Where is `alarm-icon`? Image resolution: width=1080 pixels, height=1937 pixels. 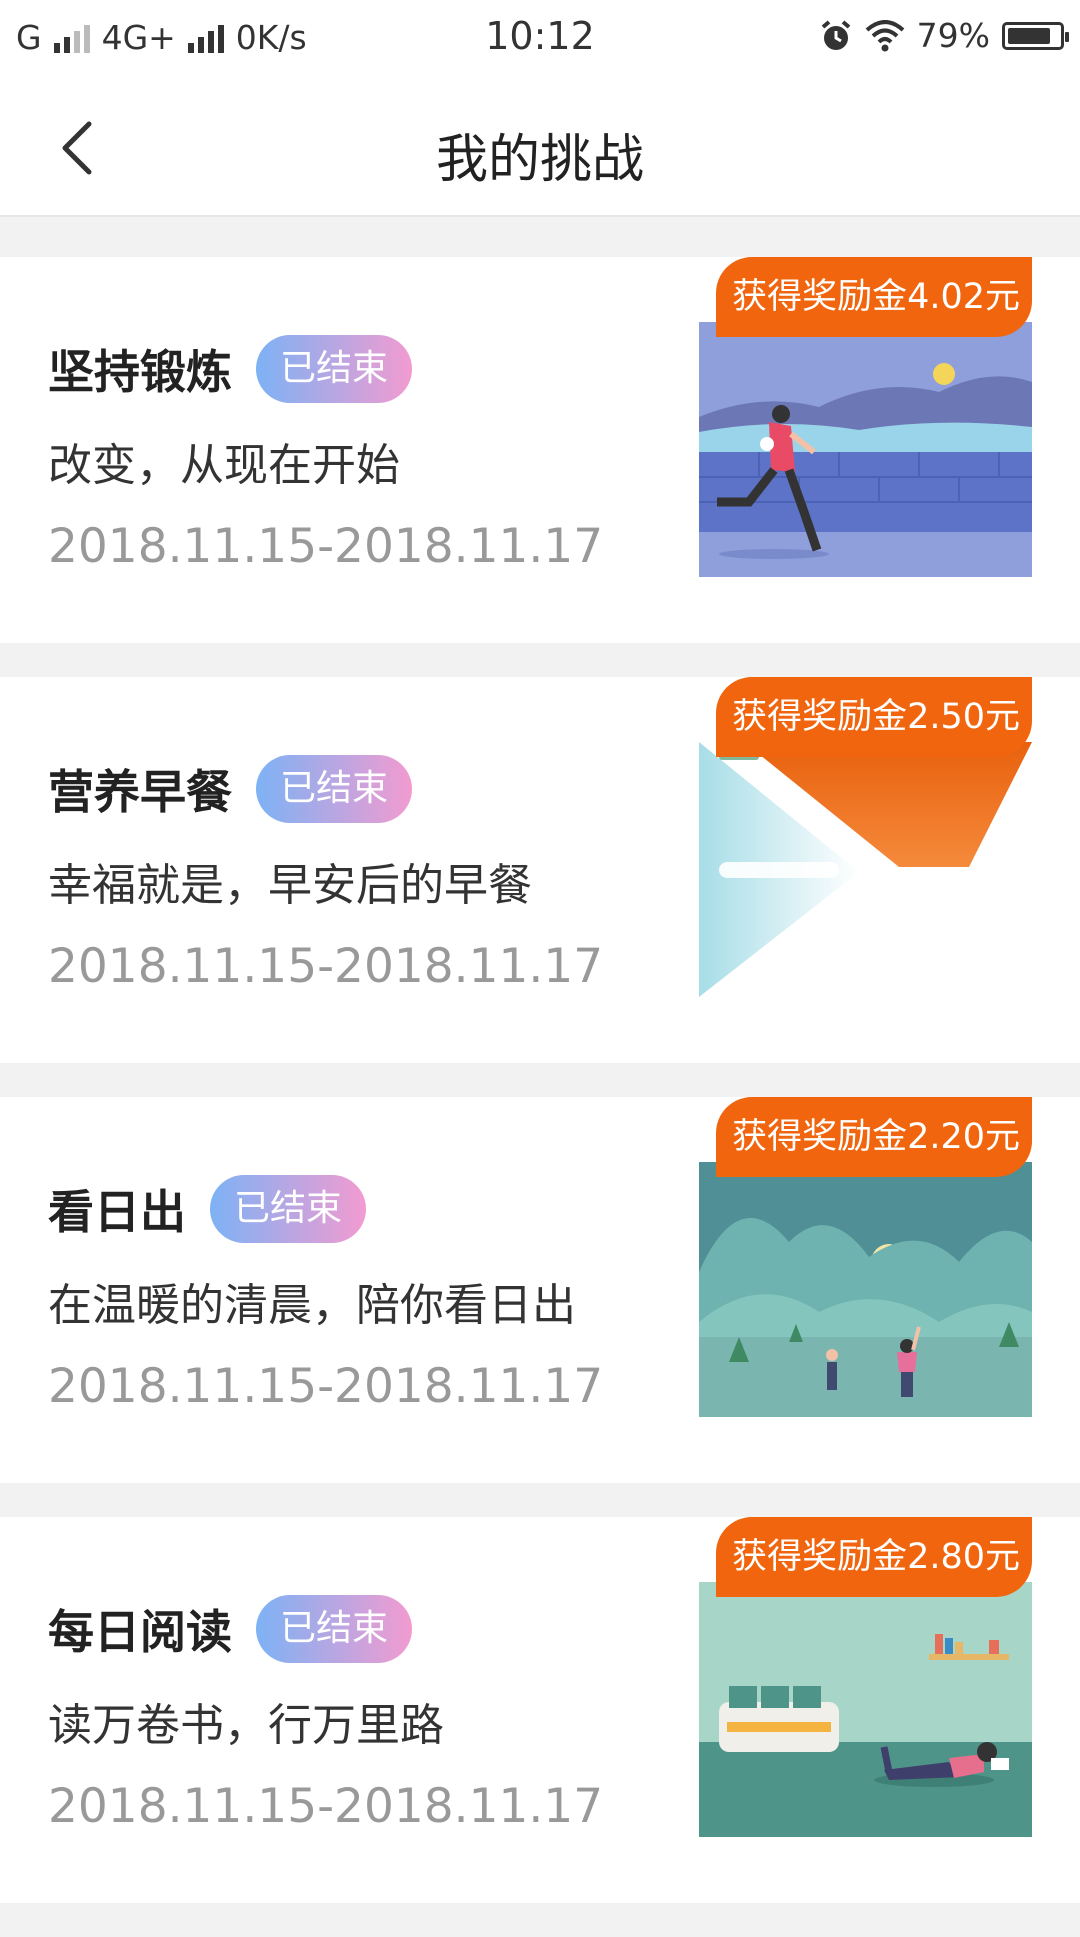 alarm-icon is located at coordinates (835, 34).